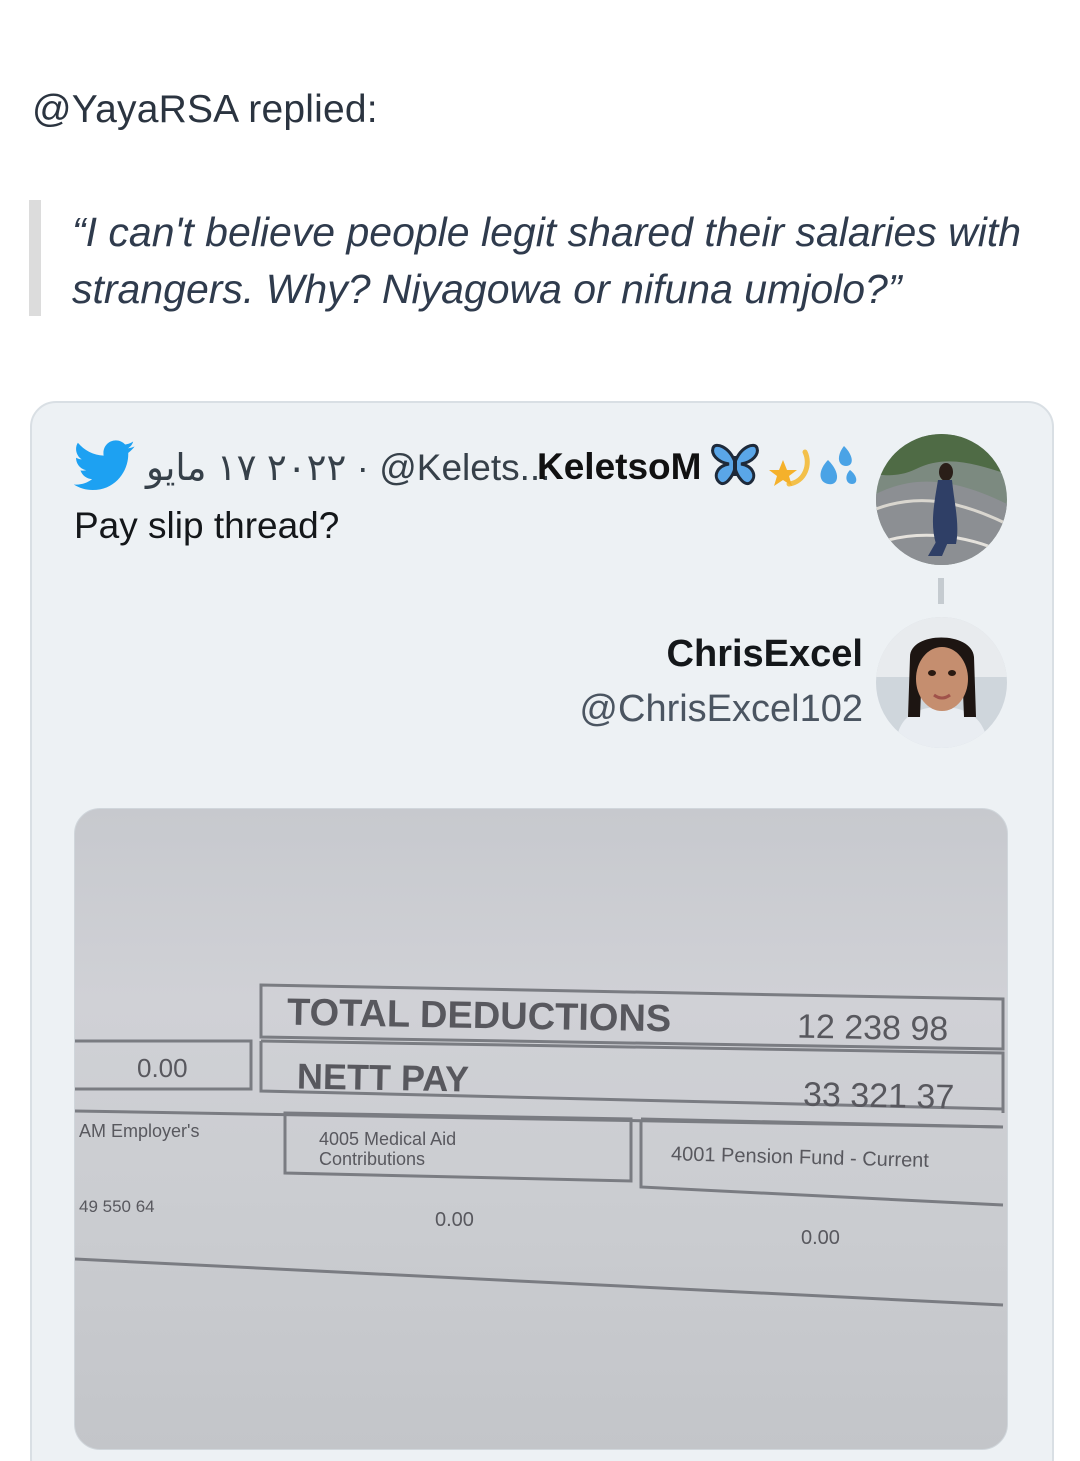  I want to click on author-name: KeletsoM, so click(619, 467).